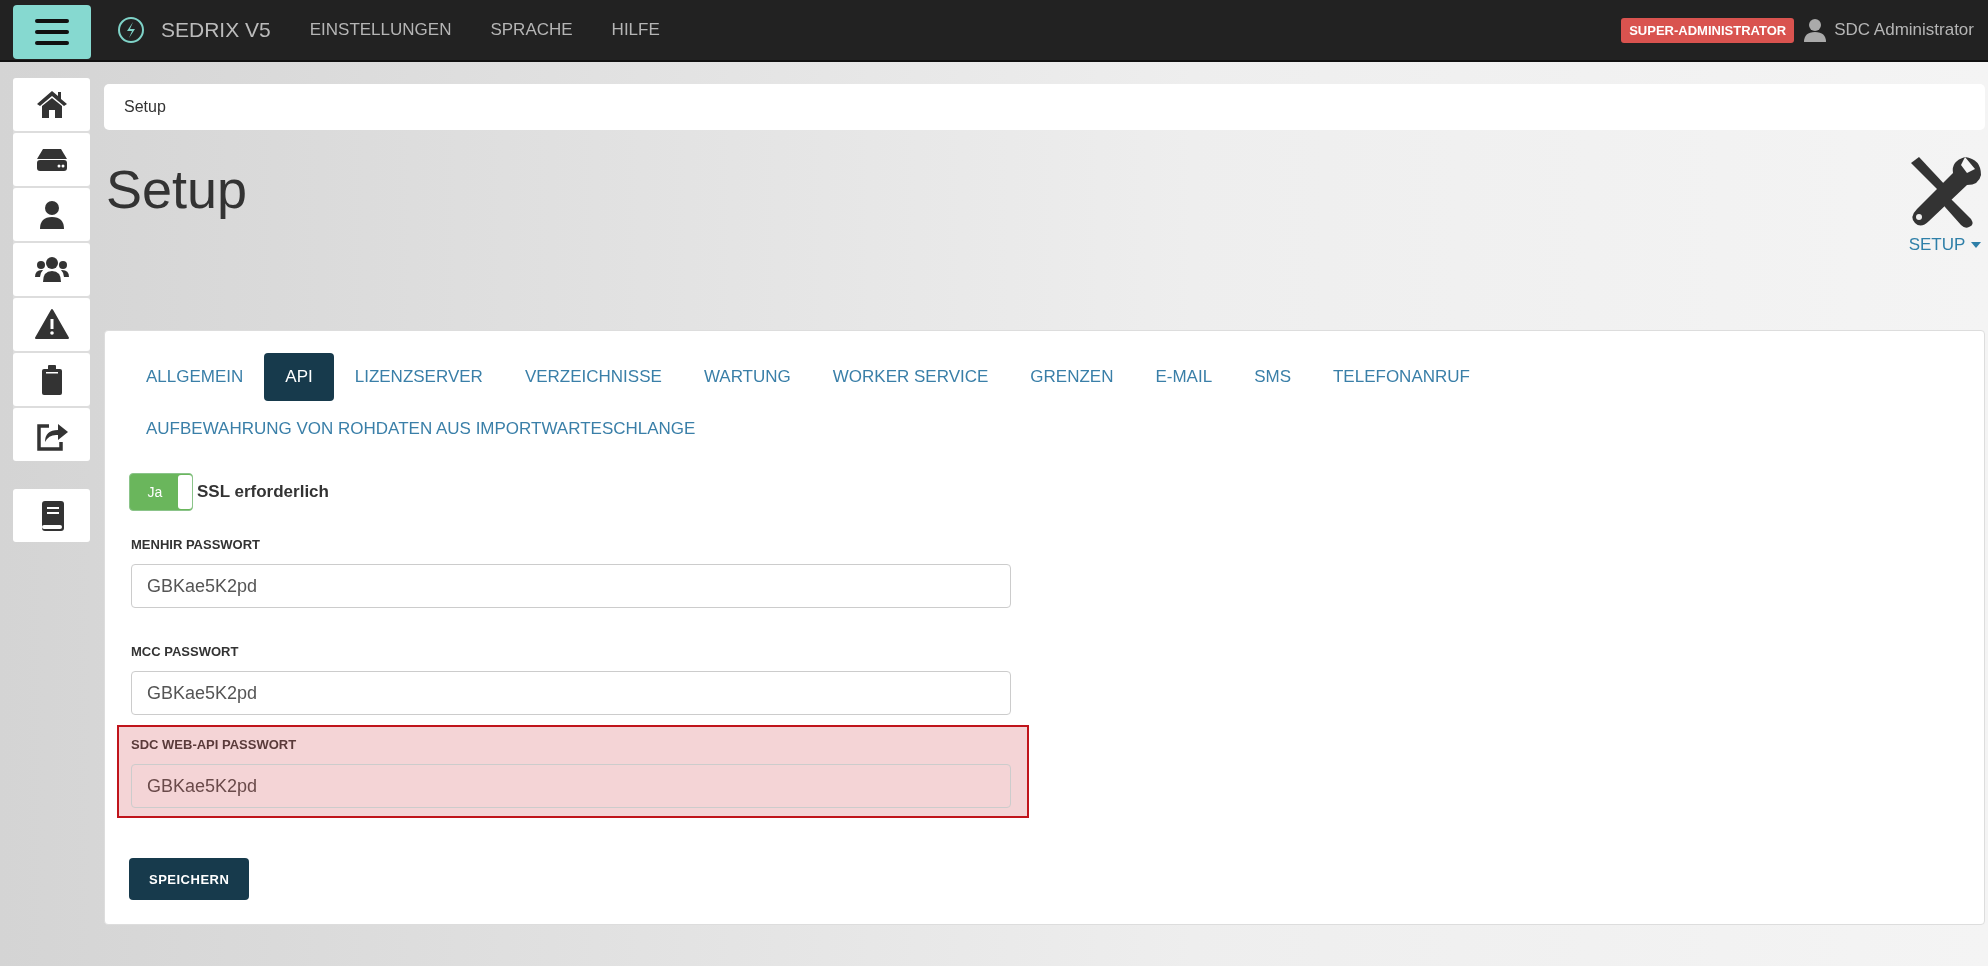 Image resolution: width=1988 pixels, height=966 pixels. I want to click on tab: VERZEICHNISSE, so click(593, 377).